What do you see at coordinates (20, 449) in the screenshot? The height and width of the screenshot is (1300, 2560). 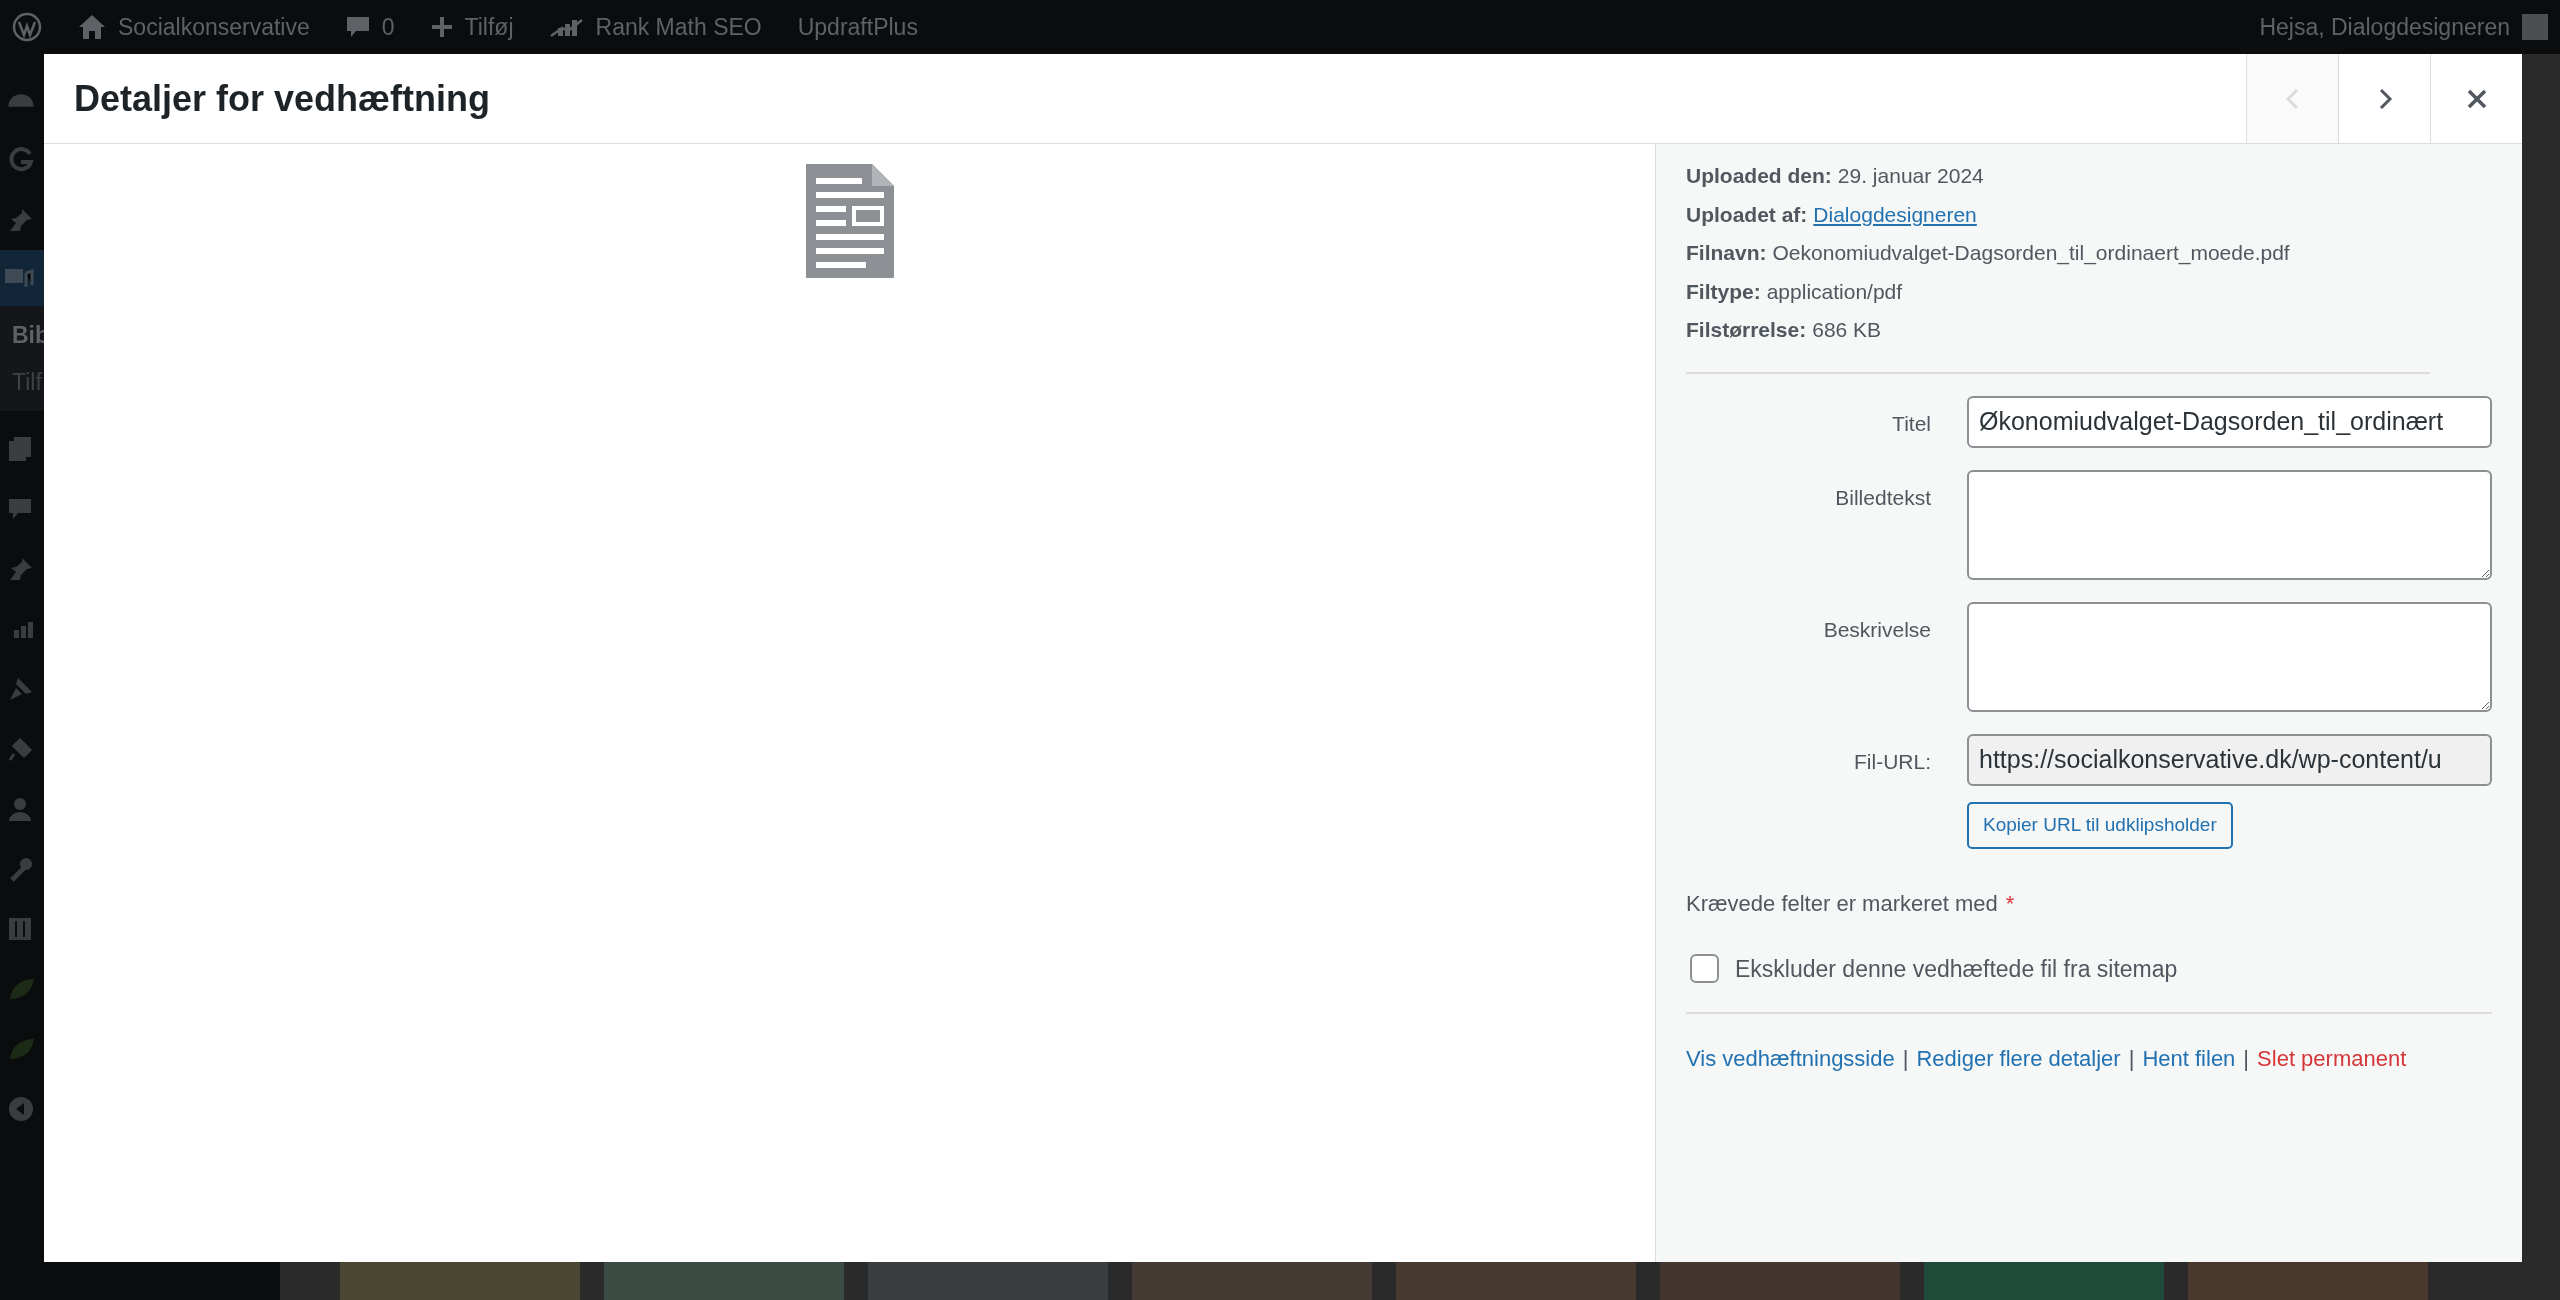 I see `pages-icon` at bounding box center [20, 449].